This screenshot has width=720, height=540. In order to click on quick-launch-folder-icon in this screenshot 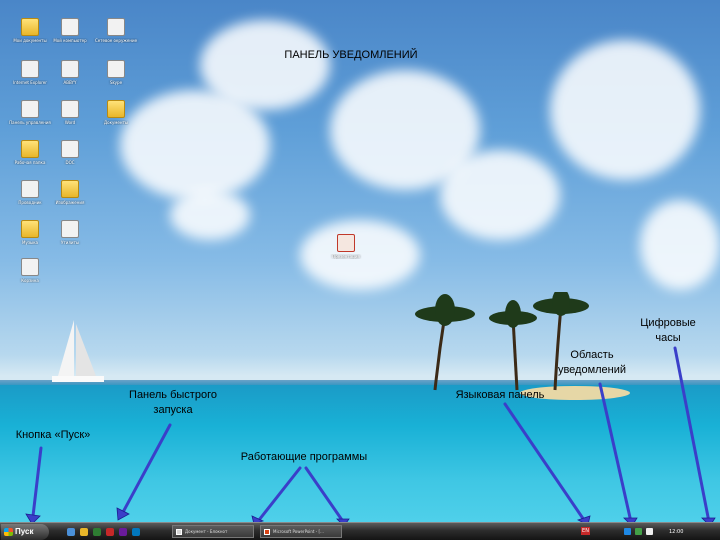, I will do `click(84, 531)`.